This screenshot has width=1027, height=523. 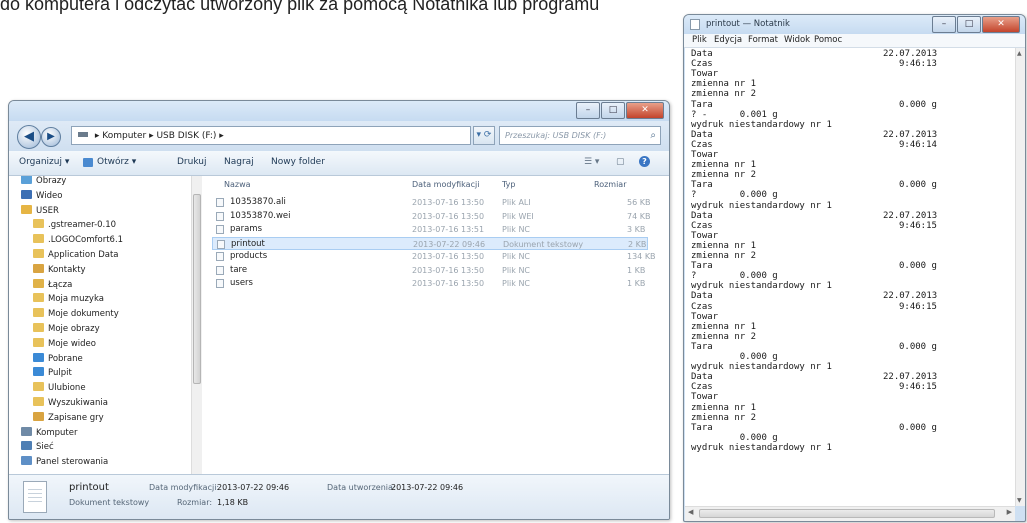 I want to click on column-header-name: Nazwa, so click(x=237, y=184).